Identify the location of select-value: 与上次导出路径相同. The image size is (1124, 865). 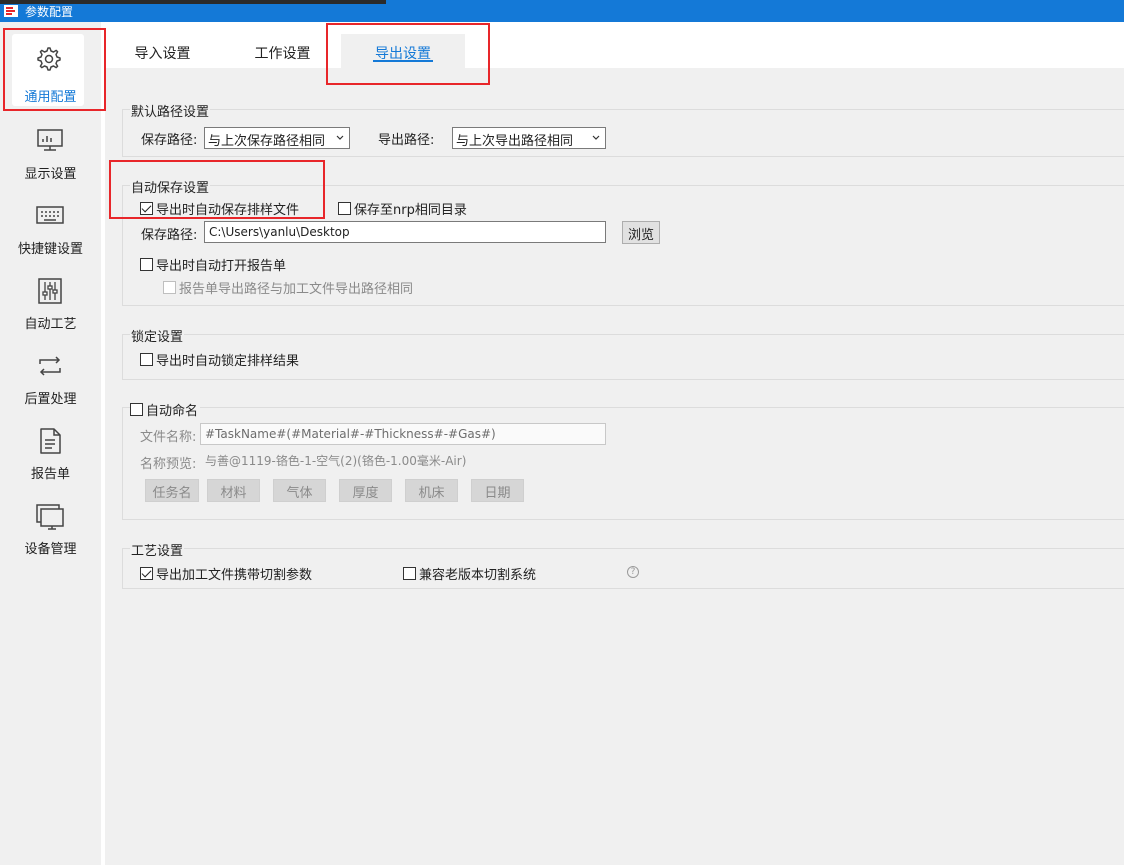
(515, 141).